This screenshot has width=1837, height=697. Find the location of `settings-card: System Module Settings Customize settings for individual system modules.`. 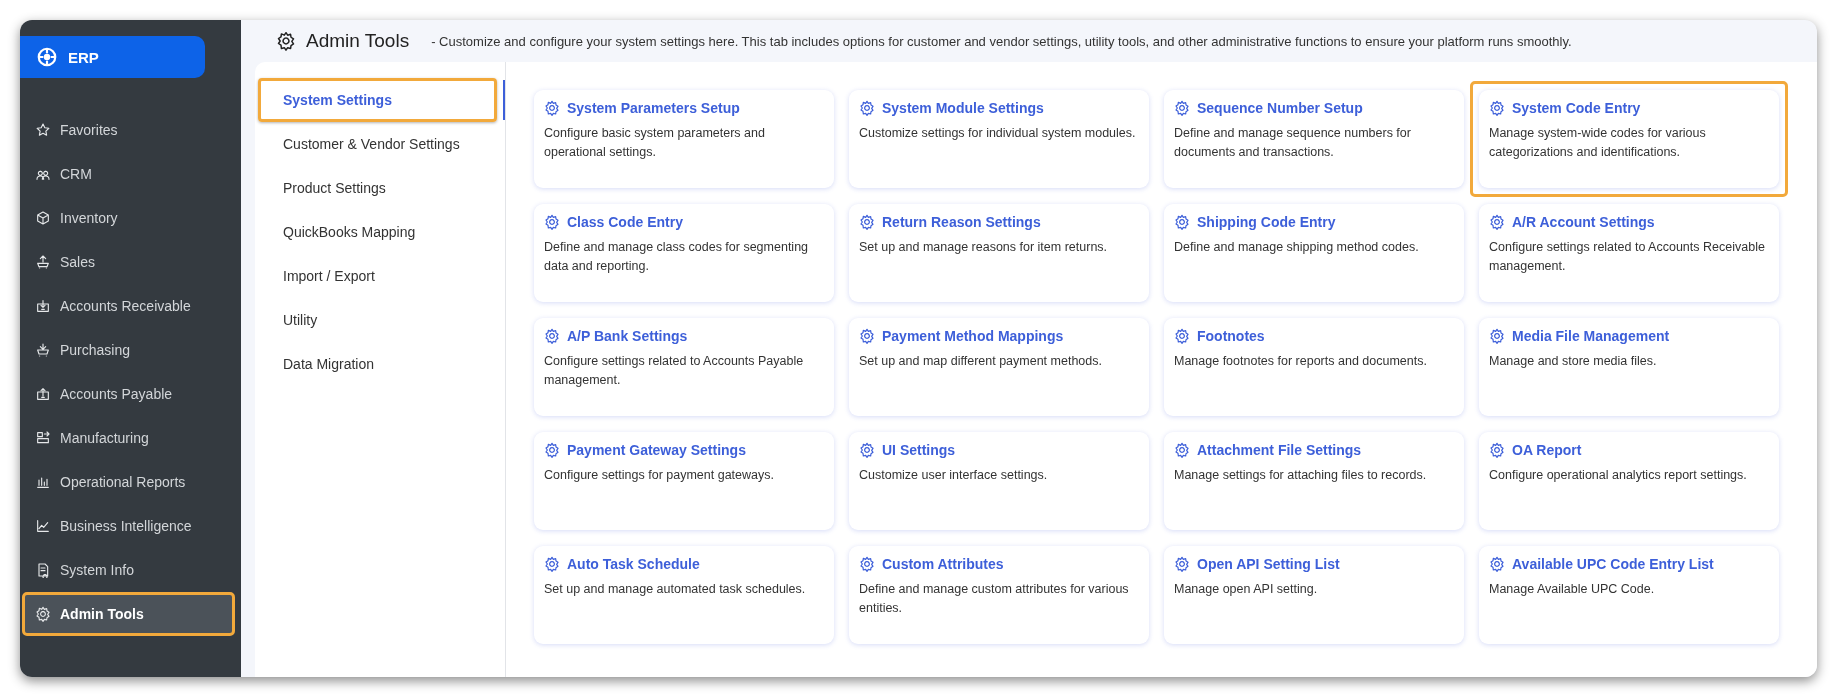

settings-card: System Module Settings Customize settings for individual system modules. is located at coordinates (999, 139).